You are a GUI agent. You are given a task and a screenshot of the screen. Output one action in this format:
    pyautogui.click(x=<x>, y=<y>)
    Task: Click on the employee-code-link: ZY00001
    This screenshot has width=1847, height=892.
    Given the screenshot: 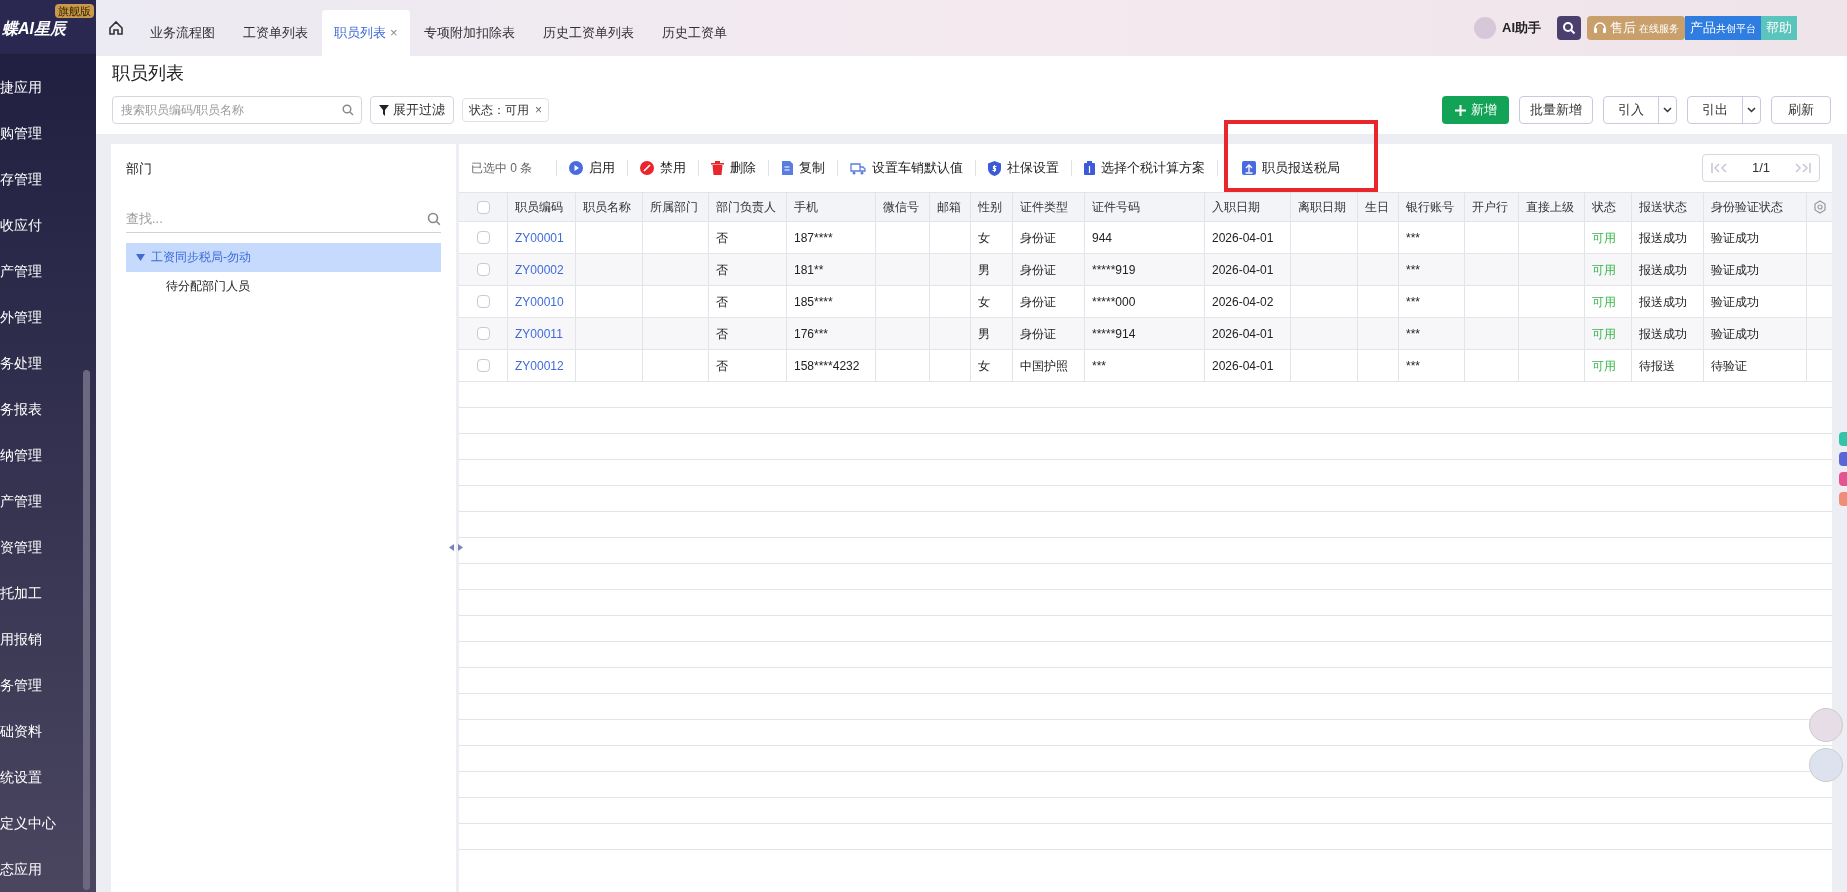 What is the action you would take?
    pyautogui.click(x=539, y=237)
    